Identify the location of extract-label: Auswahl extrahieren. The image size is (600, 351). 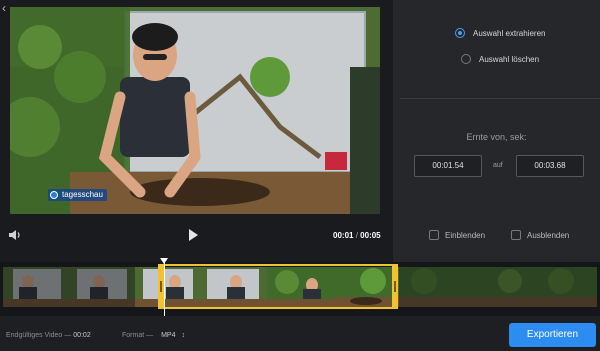
(509, 33).